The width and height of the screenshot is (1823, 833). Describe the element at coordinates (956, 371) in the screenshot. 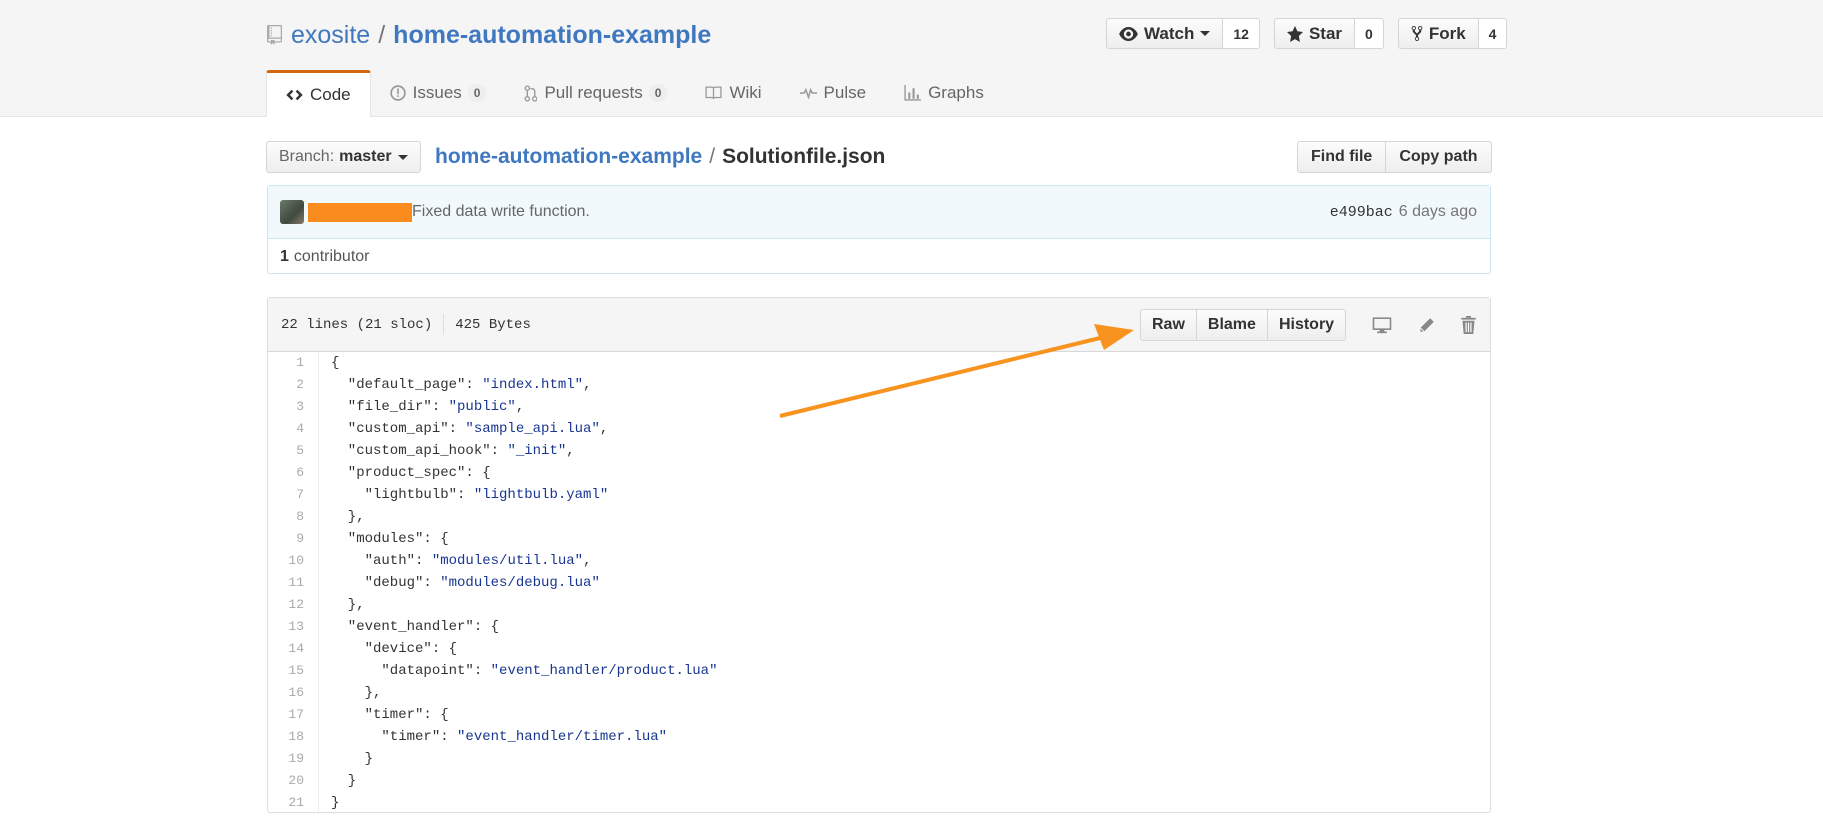

I see `annotation-arrow` at that location.